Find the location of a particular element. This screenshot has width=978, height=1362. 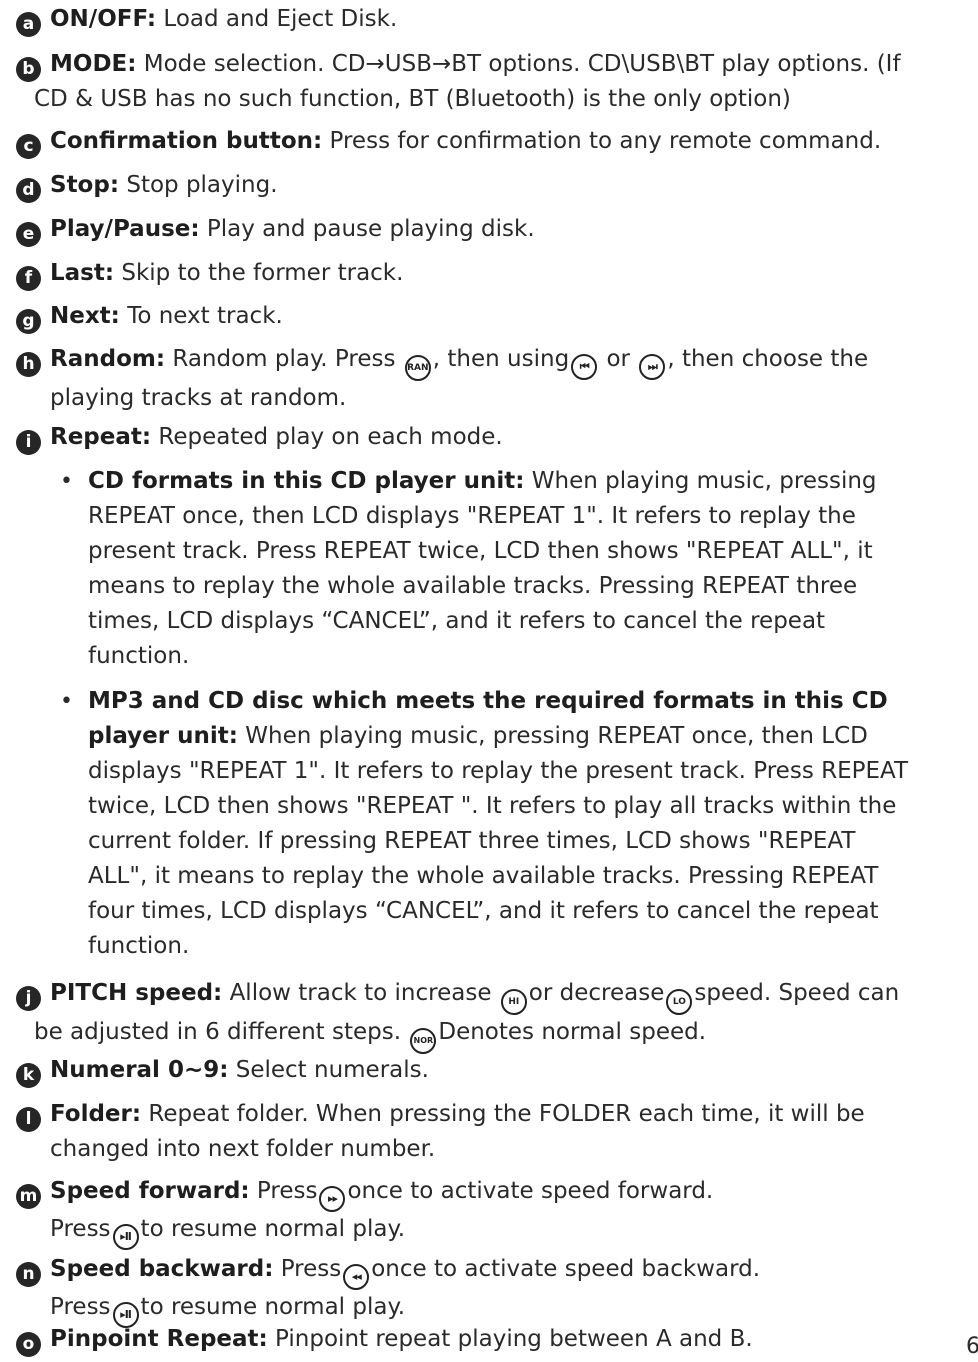

badge-k: k is located at coordinates (28, 1075).